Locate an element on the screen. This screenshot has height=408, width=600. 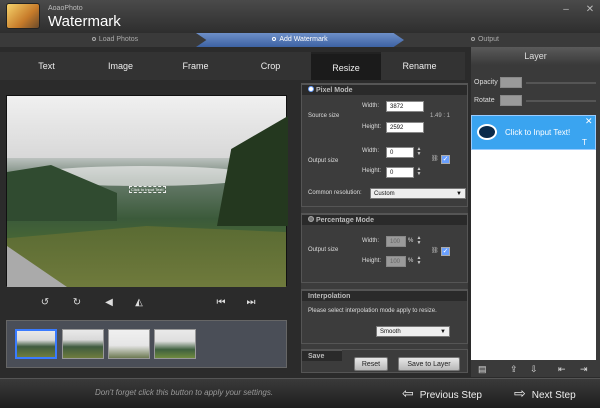
source-height-field: 2592 is located at coordinates (405, 127).